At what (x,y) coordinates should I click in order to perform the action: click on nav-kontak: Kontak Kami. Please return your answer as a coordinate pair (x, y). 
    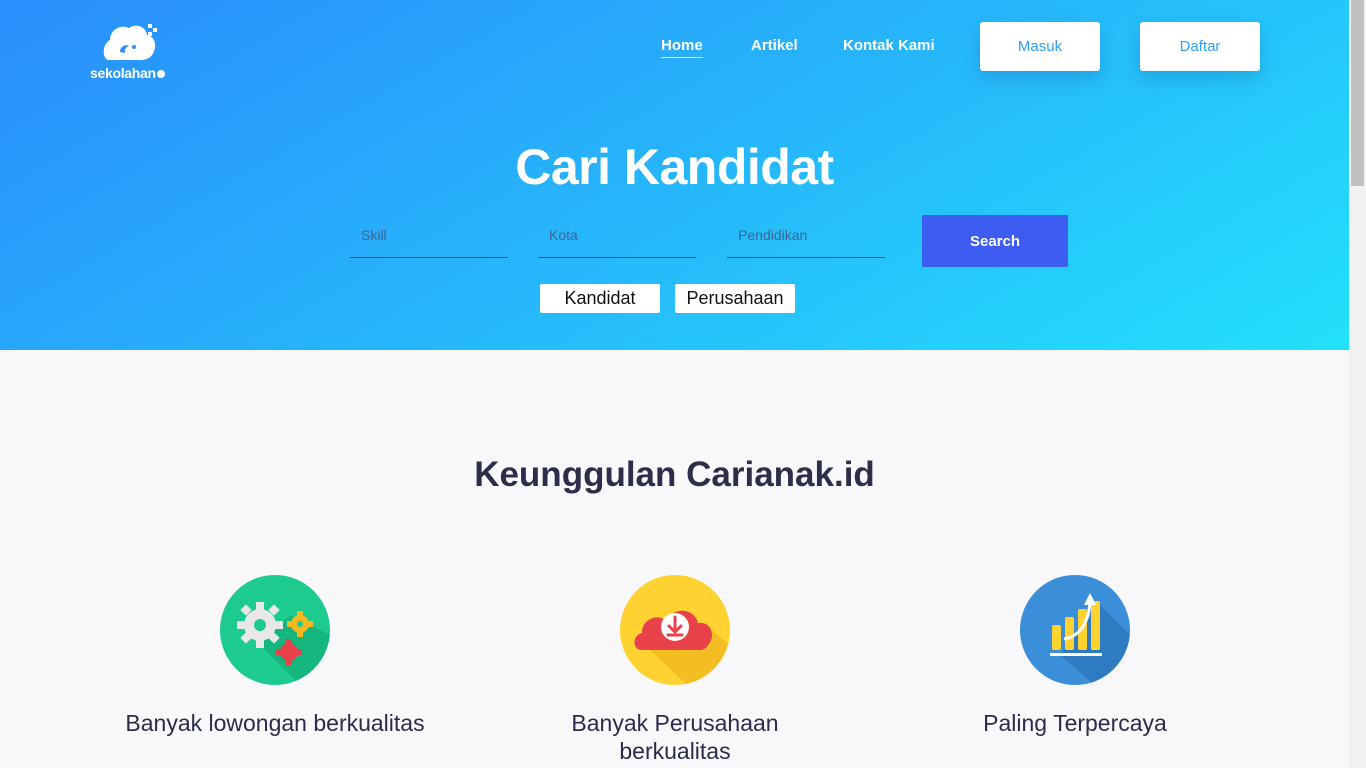
    Looking at the image, I should click on (889, 45).